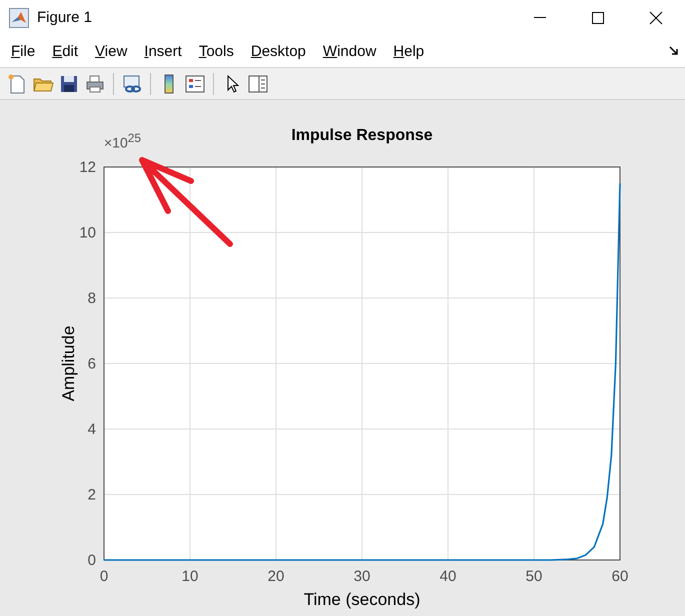  What do you see at coordinates (620, 576) in the screenshot?
I see `x-tick-label: 60` at bounding box center [620, 576].